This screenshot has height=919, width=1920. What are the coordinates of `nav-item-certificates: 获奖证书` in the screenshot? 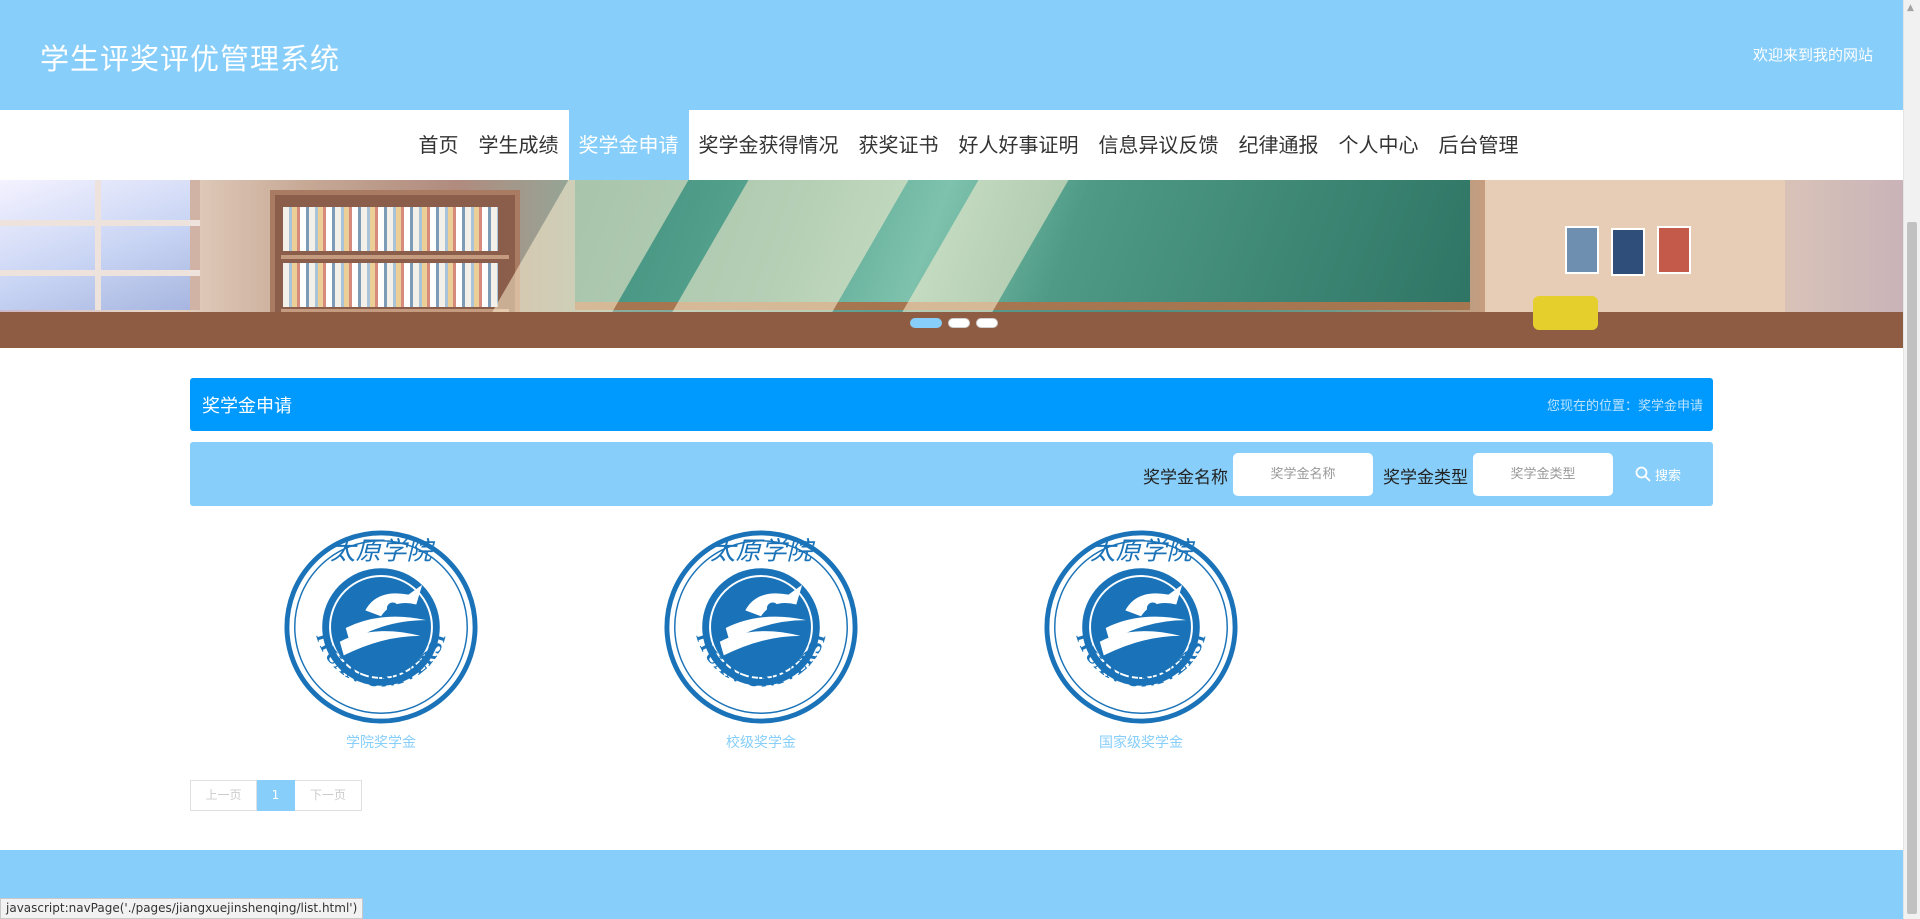 It's located at (899, 145).